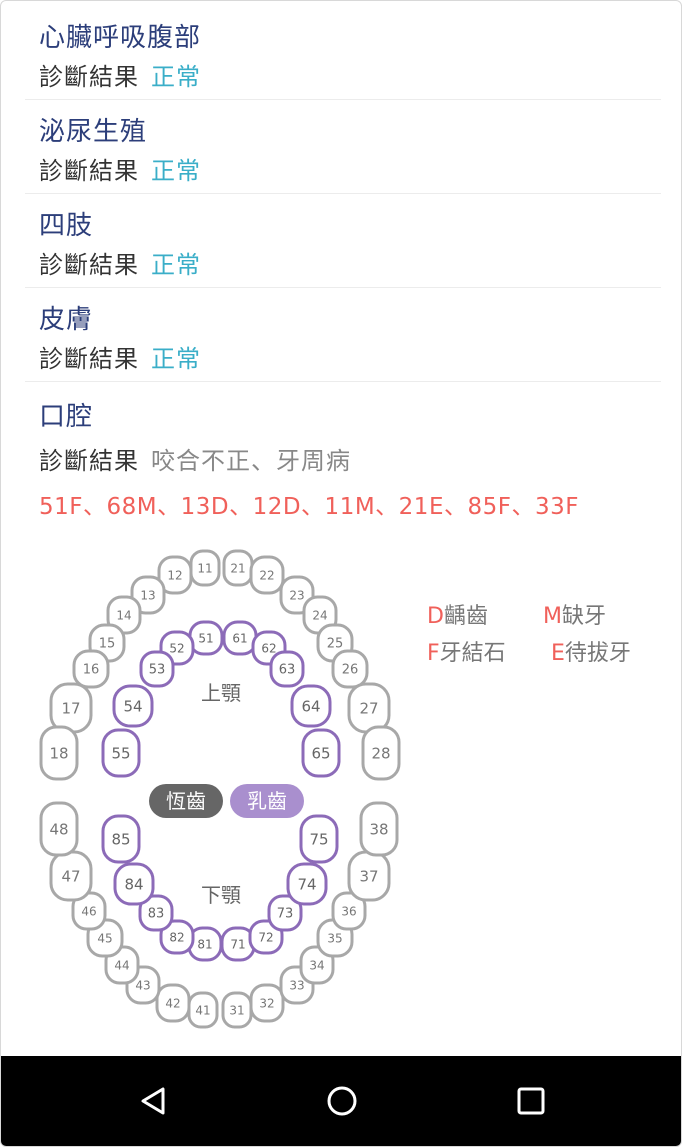  Describe the element at coordinates (268, 648) in the screenshot. I see `tooth-number: 62` at that location.